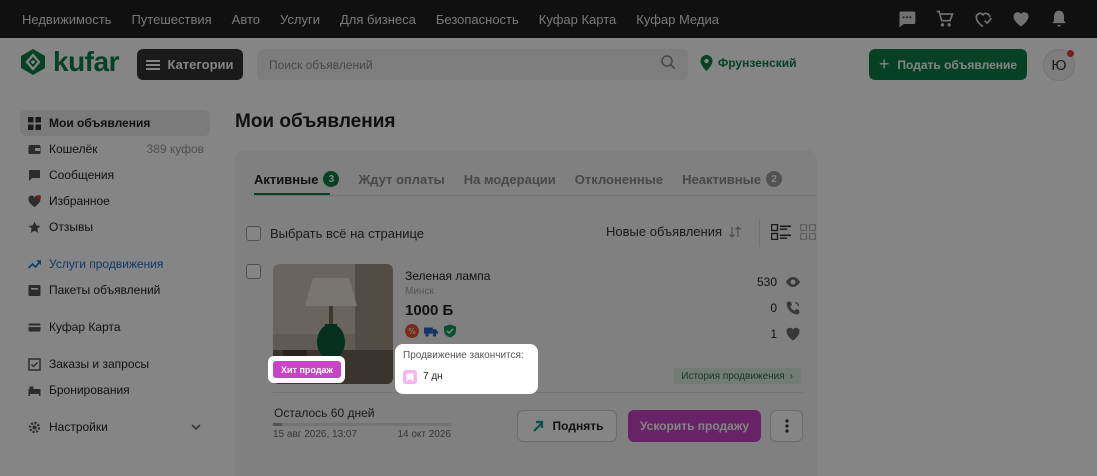 Image resolution: width=1097 pixels, height=476 pixels. I want to click on promotion-tooltip: Продвижение закончится: 7 дн, so click(466, 369).